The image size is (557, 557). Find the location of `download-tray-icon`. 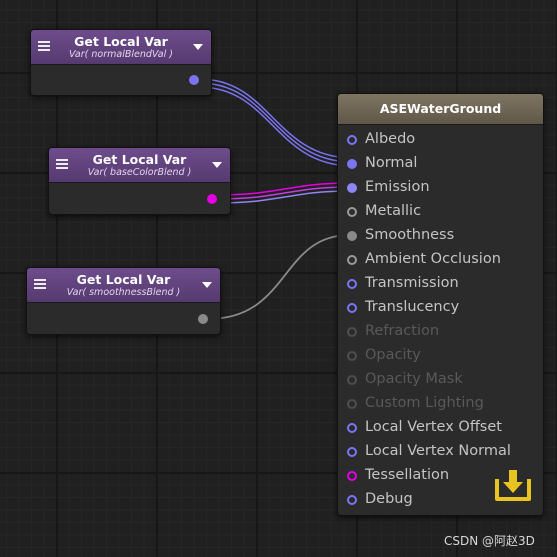

download-tray-icon is located at coordinates (513, 485).